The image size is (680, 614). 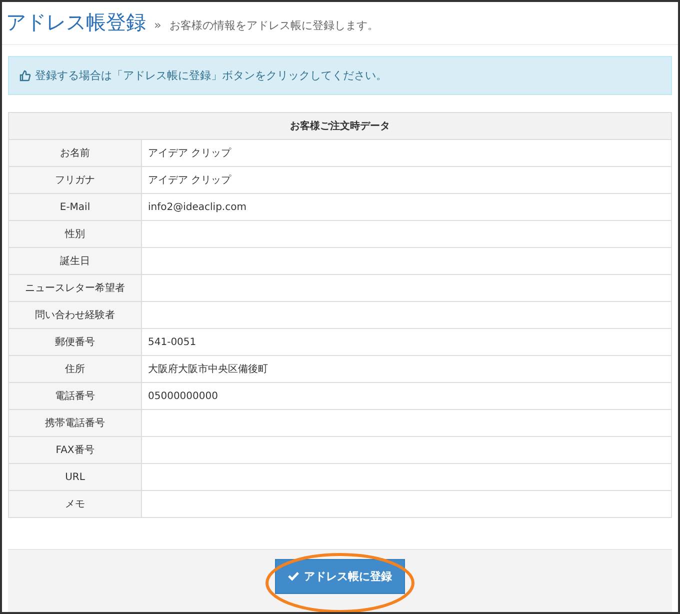 I want to click on row-value: 05000000000, so click(x=407, y=396).